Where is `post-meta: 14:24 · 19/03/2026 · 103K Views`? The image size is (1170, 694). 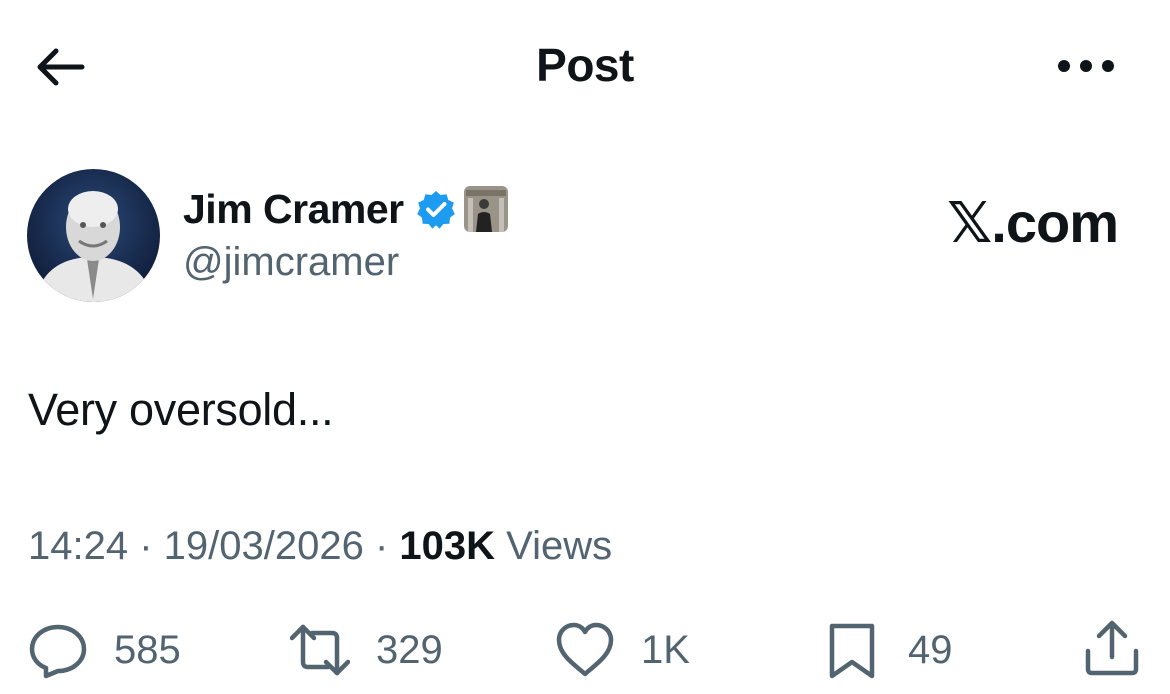 post-meta: 14:24 · 19/03/2026 · 103K Views is located at coordinates (320, 546).